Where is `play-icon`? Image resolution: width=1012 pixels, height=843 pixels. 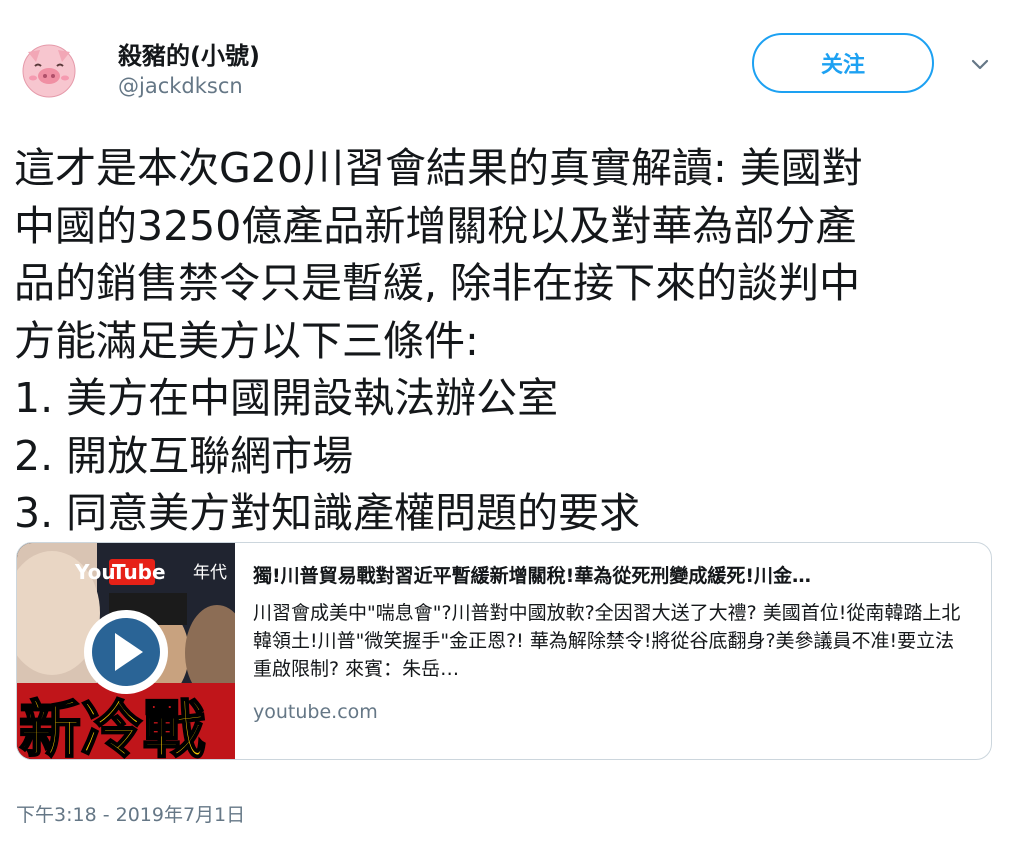
play-icon is located at coordinates (126, 652).